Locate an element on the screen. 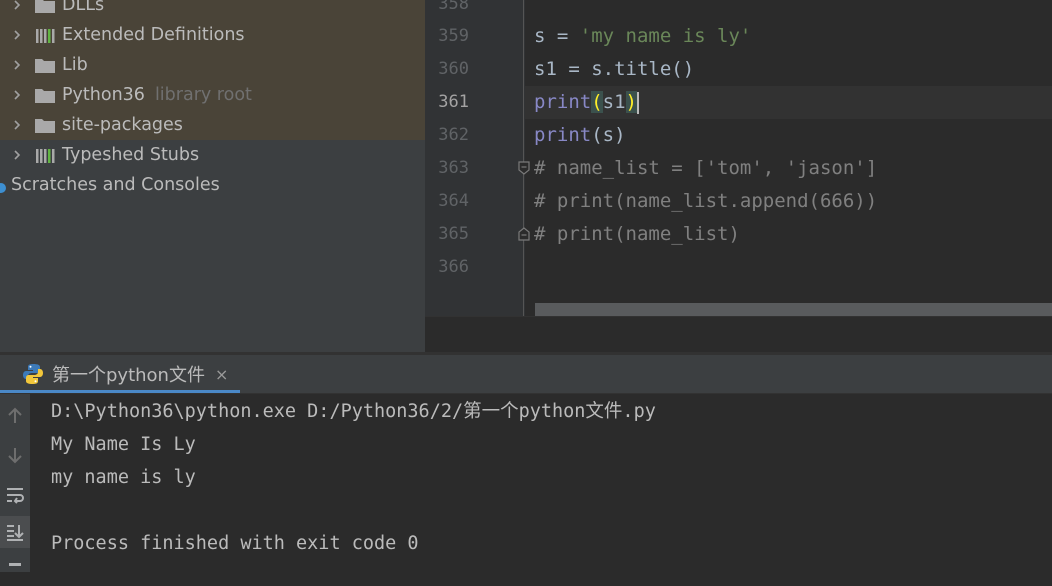  code-line-363: # name_list = ['tom', 'jason'] is located at coordinates (706, 168).